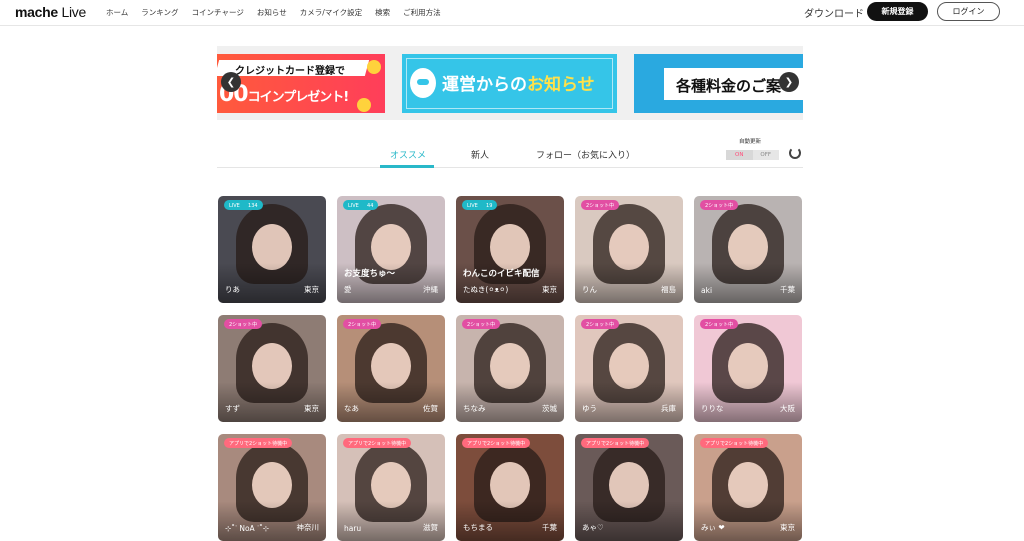 This screenshot has height=541, width=1024. Describe the element at coordinates (391, 249) in the screenshot. I see `performer-card: LIVE 44 お支度ちゅ〜愛 沖縄` at that location.